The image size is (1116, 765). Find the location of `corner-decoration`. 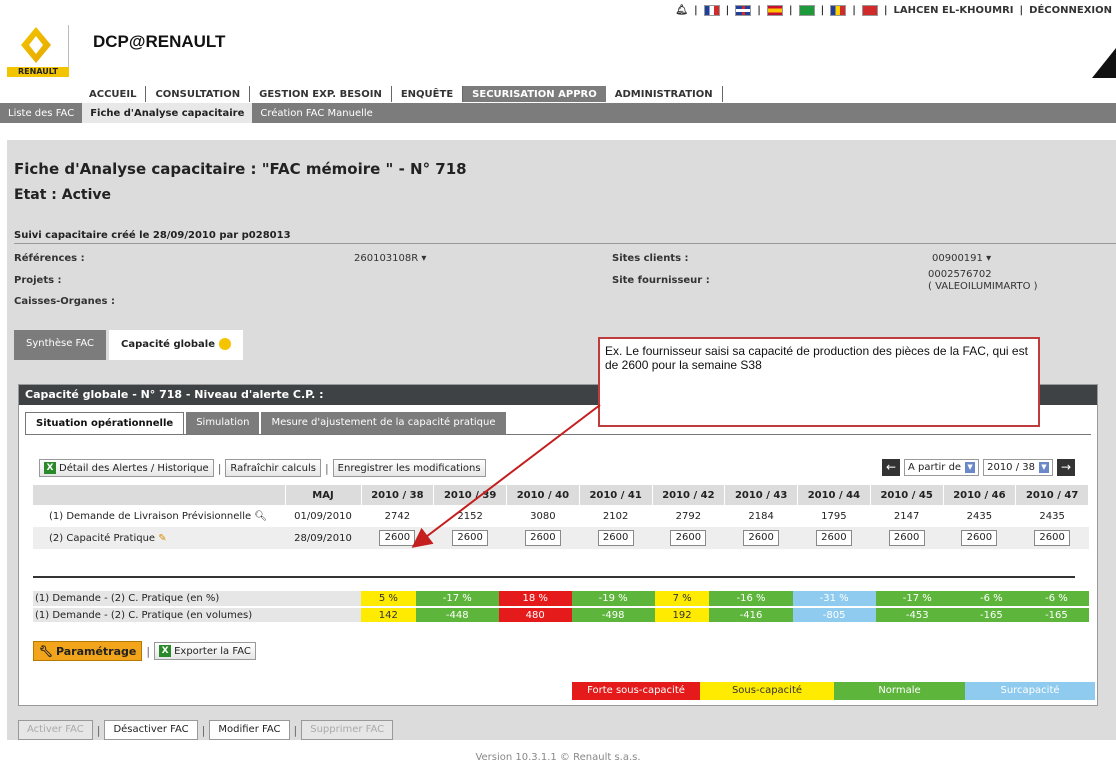

corner-decoration is located at coordinates (1104, 63).